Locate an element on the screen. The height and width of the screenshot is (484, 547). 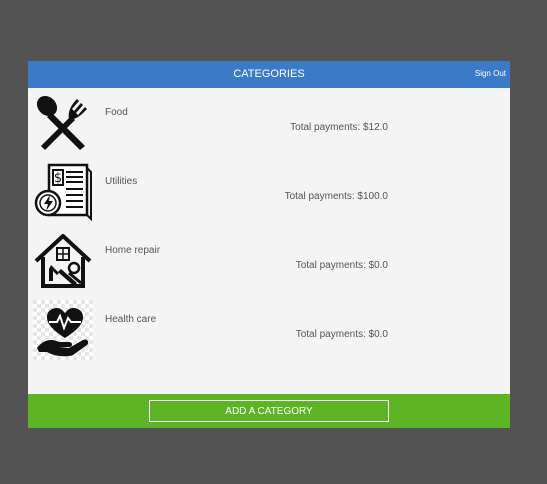
category-item-utilities: $ Utilities Total payments: $100.0 is located at coordinates (269, 190).